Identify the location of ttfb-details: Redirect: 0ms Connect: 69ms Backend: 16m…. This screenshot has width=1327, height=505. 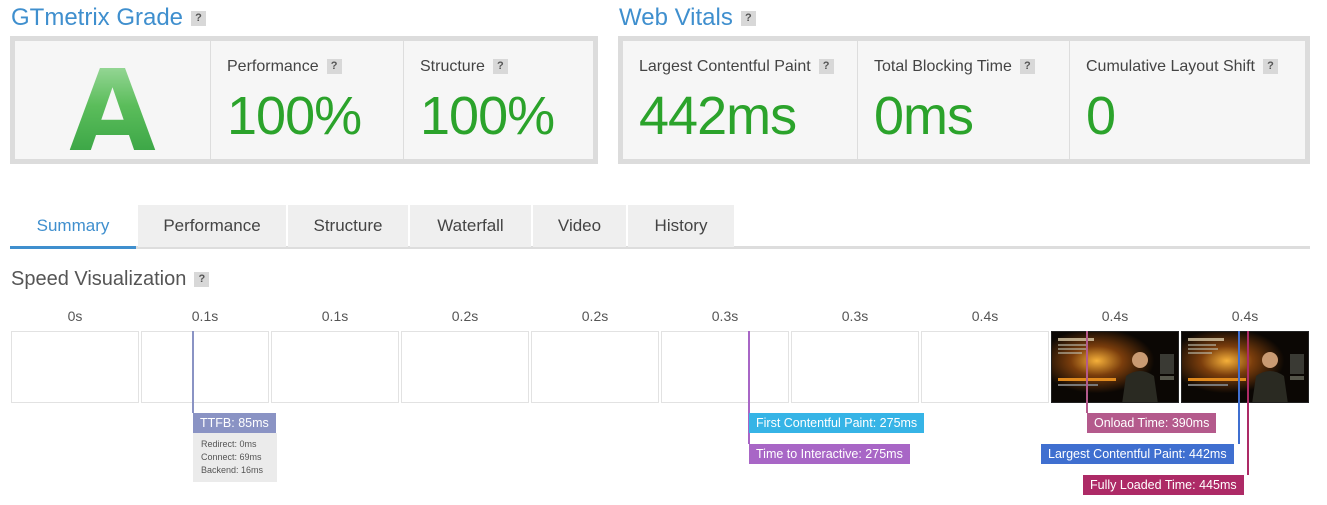
(235, 457).